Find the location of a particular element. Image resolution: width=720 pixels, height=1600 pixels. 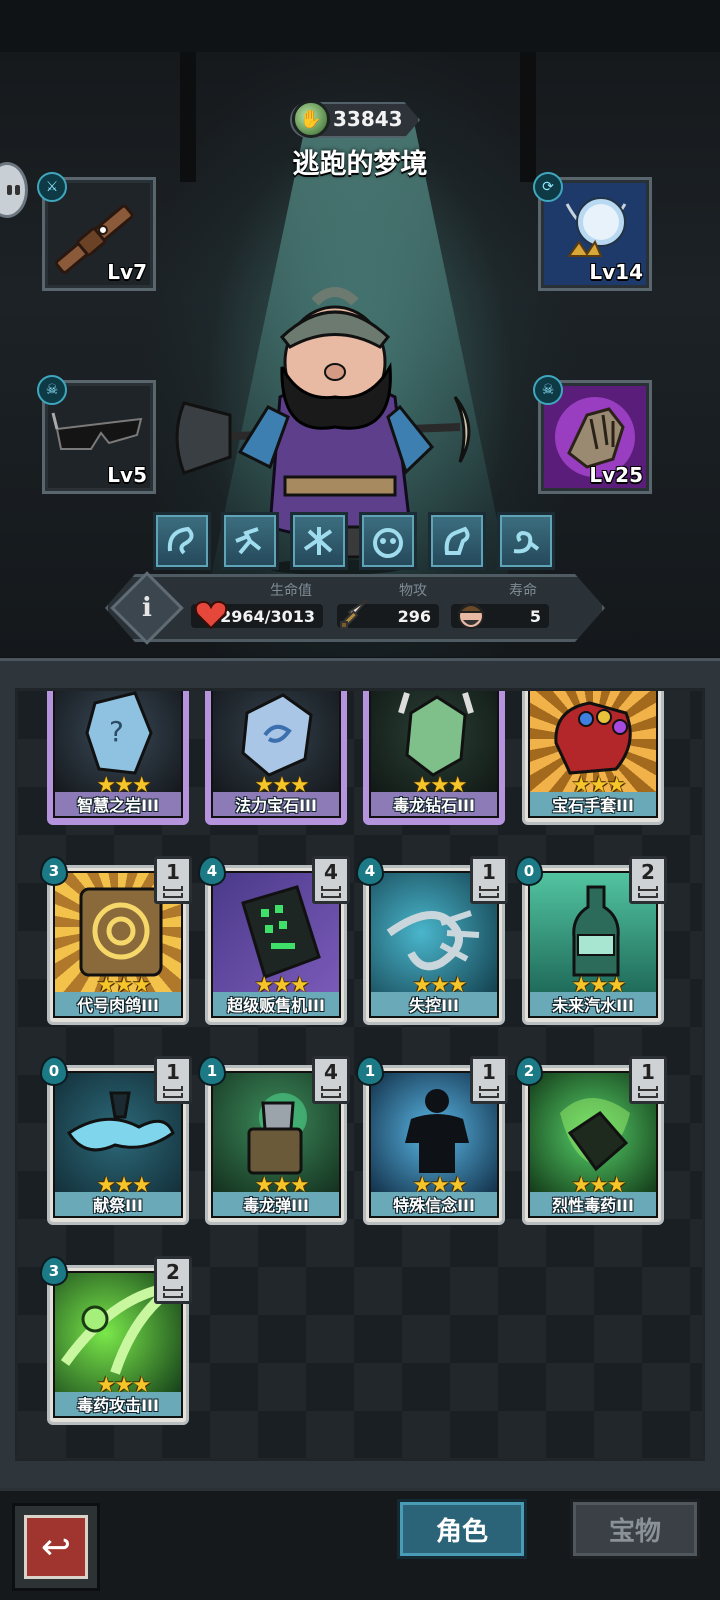

energy-cost-badge: 2 is located at coordinates (529, 1071).